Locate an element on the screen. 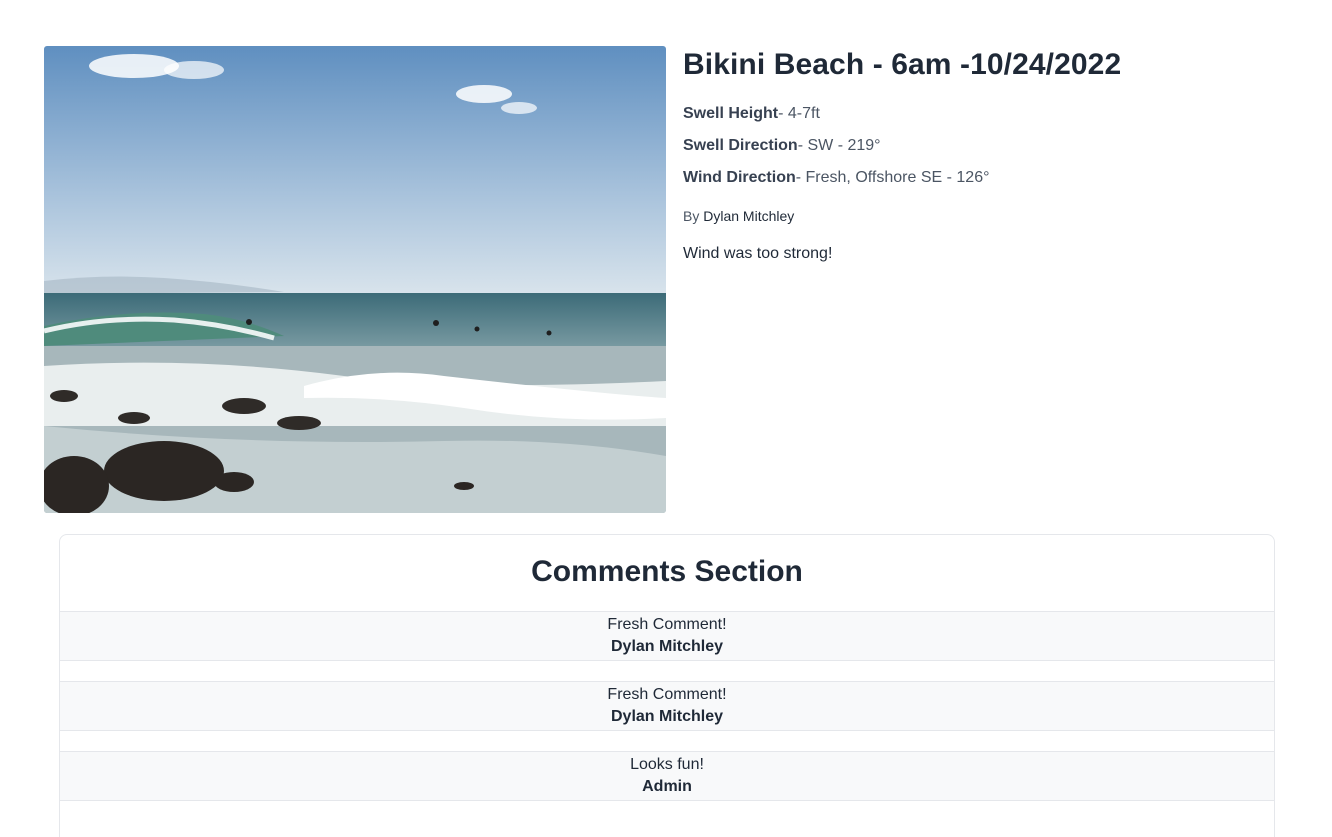 The height and width of the screenshot is (837, 1332). comment-text: Looks fun! is located at coordinates (667, 764).